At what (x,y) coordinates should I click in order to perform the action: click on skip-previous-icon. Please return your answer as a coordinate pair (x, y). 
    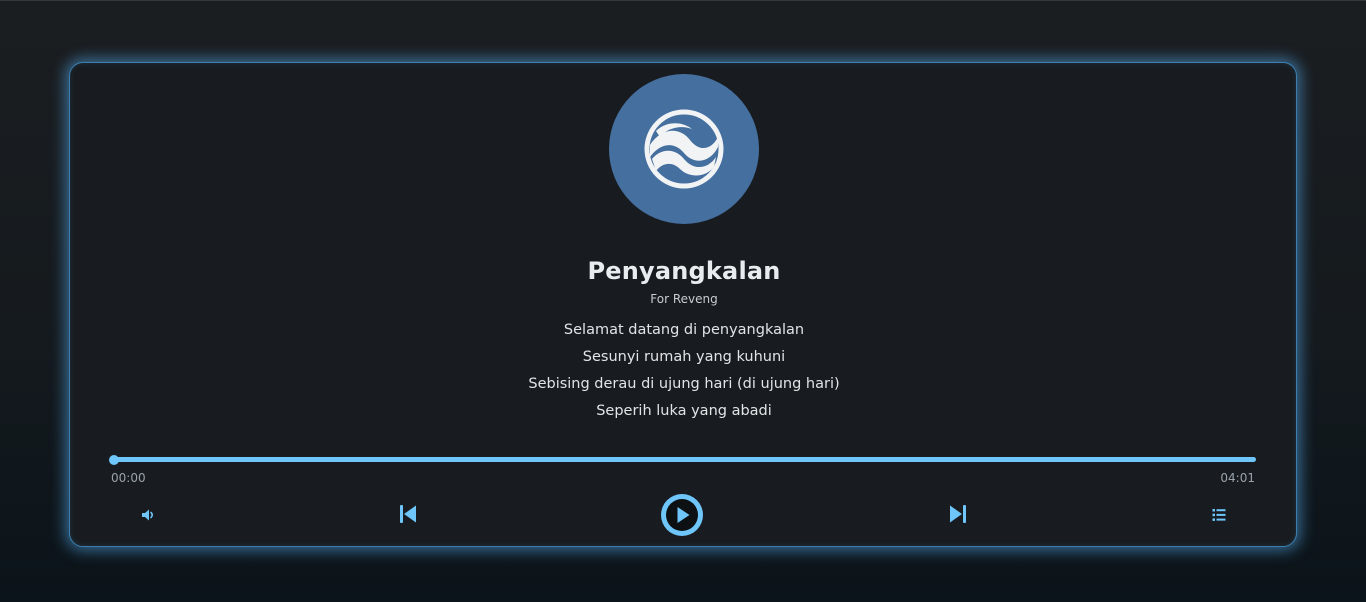
    Looking at the image, I should click on (408, 514).